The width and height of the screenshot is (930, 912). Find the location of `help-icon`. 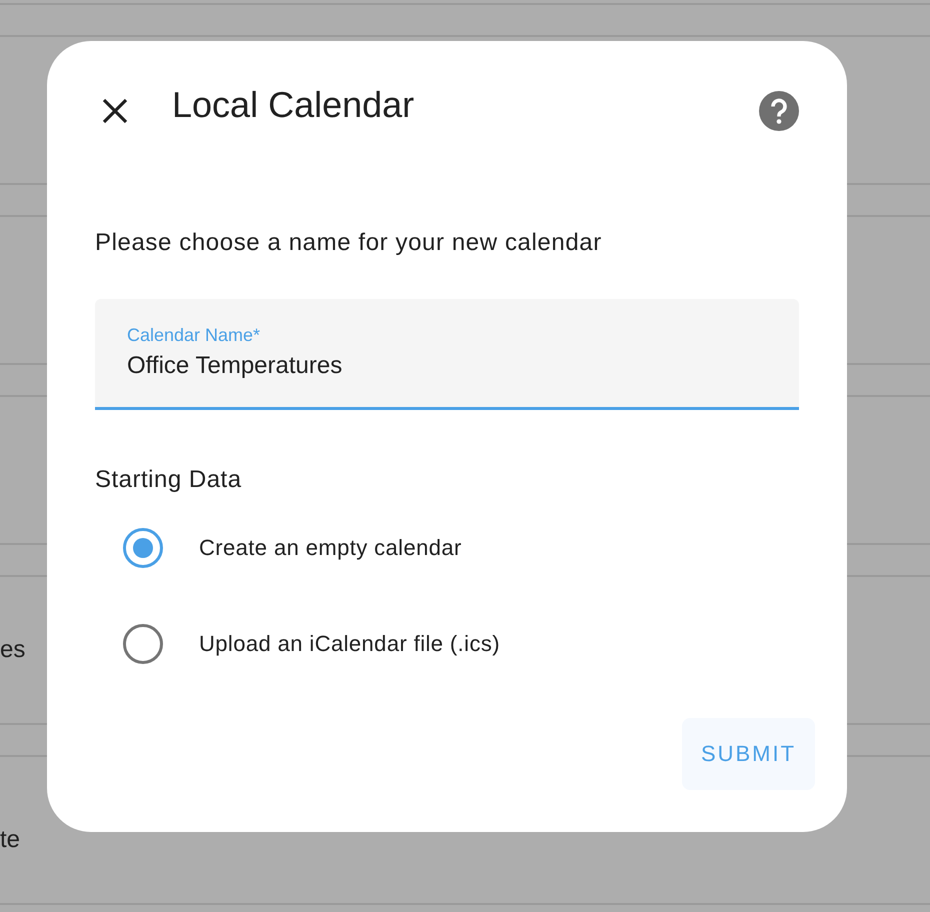

help-icon is located at coordinates (779, 111).